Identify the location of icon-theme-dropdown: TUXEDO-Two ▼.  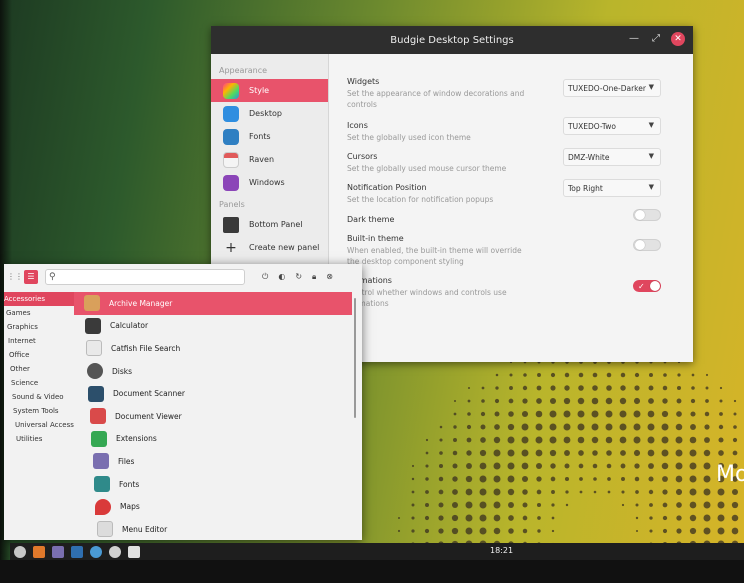
(612, 126).